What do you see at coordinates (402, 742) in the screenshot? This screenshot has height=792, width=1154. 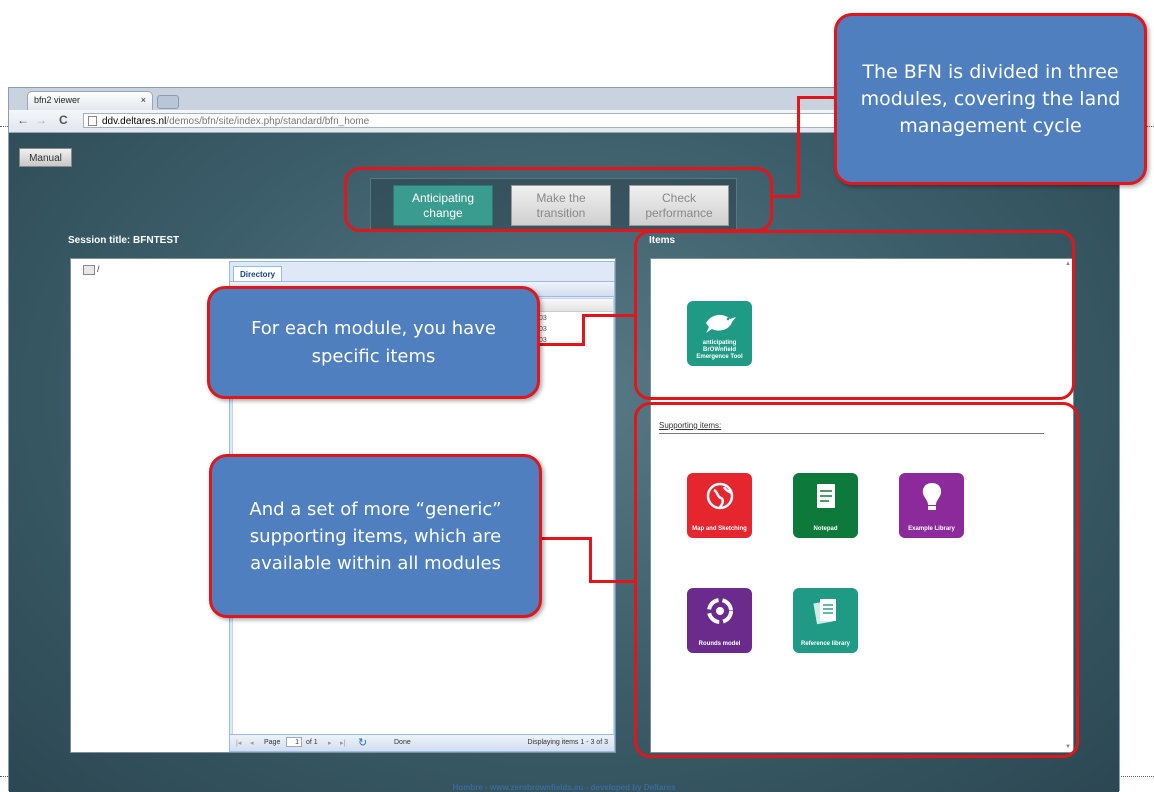 I see `pager-status: Done` at bounding box center [402, 742].